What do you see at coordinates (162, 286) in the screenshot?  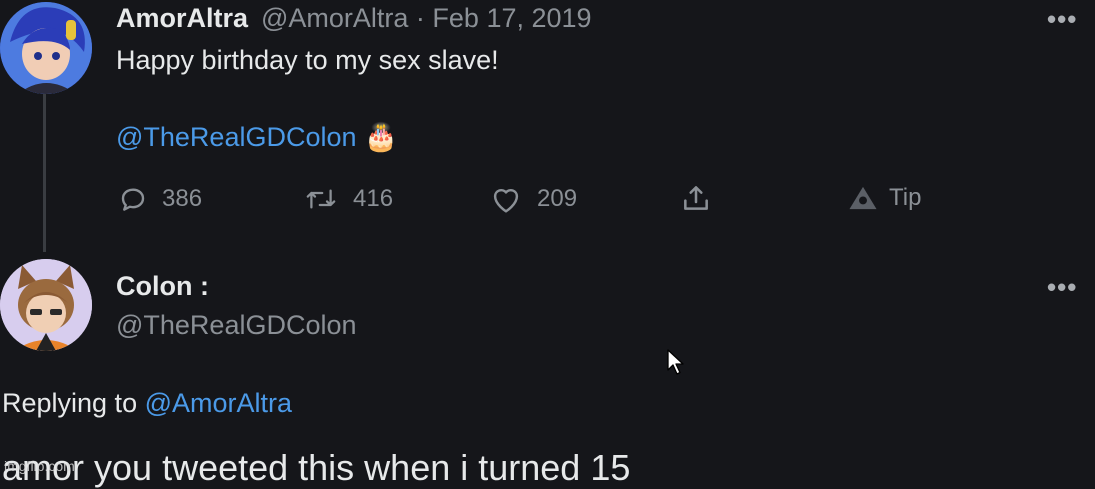 I see `reply-author-name: Colon :` at bounding box center [162, 286].